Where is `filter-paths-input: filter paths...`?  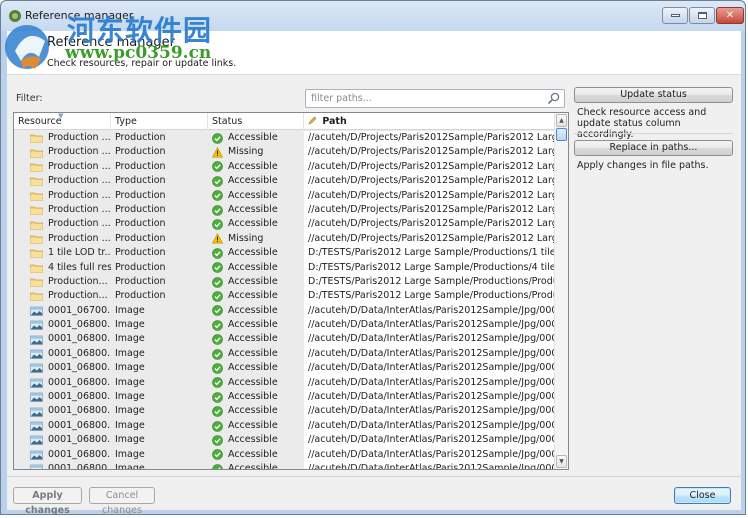 filter-paths-input: filter paths... is located at coordinates (435, 98).